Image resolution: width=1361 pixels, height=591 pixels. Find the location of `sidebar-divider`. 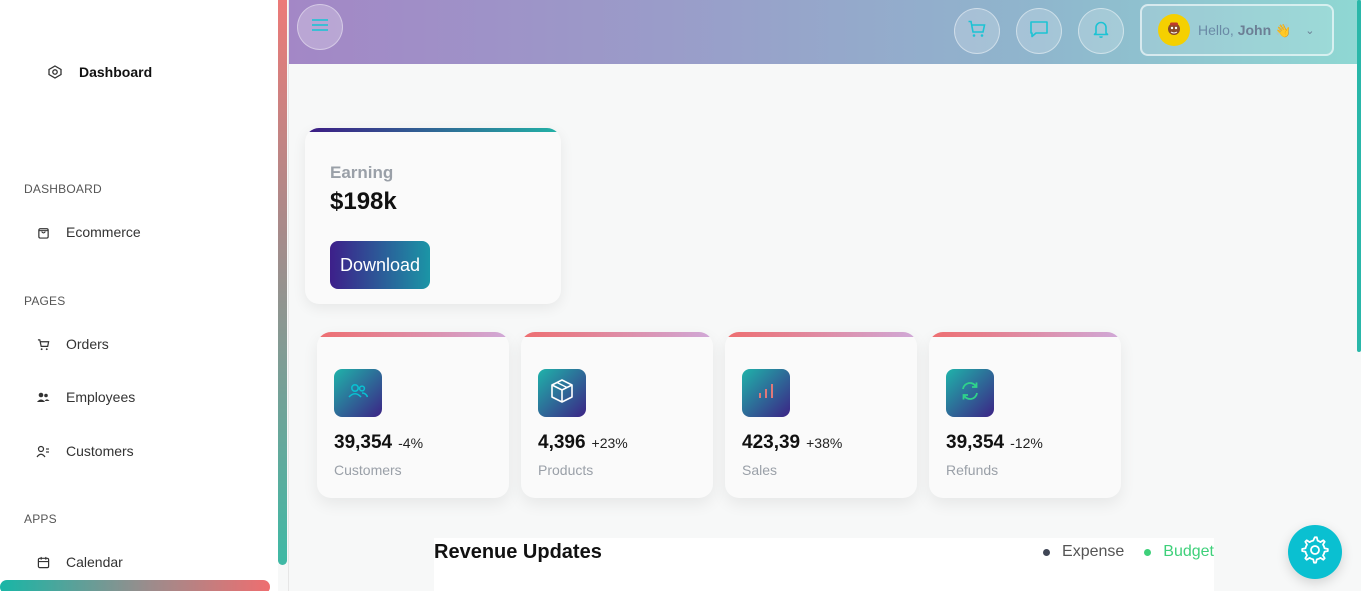

sidebar-divider is located at coordinates (288, 295).